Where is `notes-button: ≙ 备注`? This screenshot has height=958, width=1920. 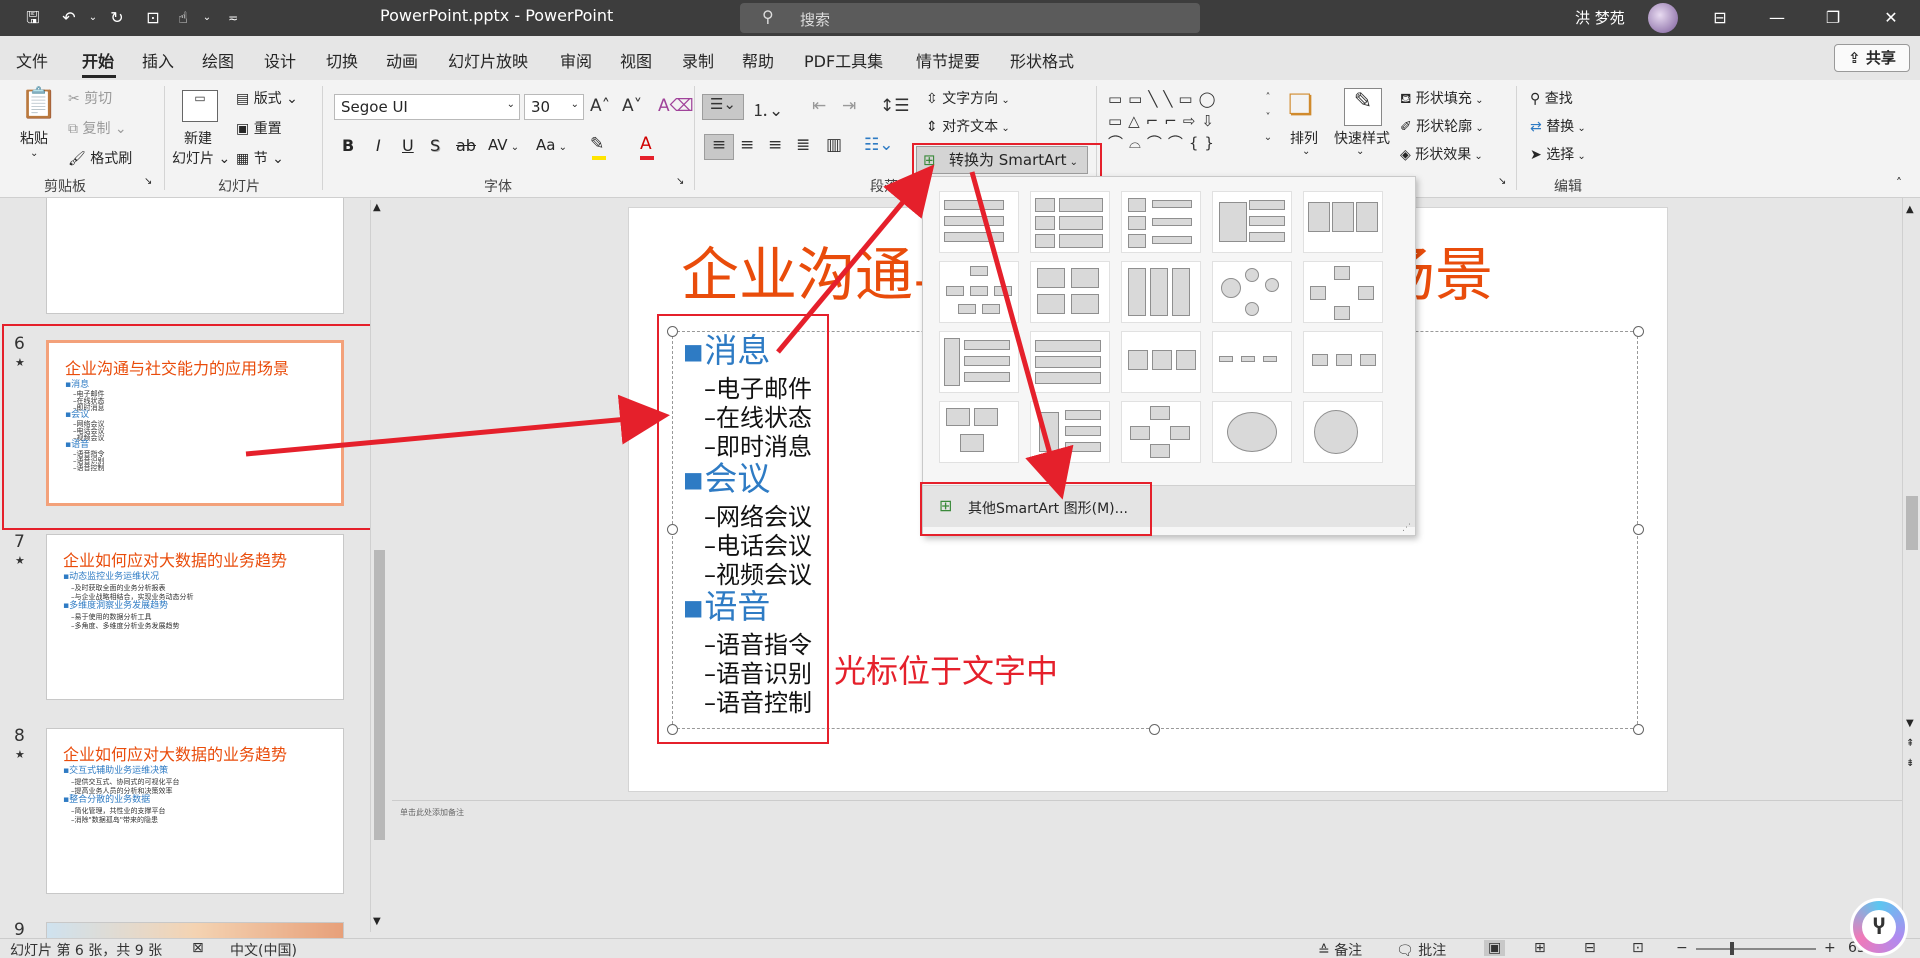 notes-button: ≙ 备注 is located at coordinates (1340, 949).